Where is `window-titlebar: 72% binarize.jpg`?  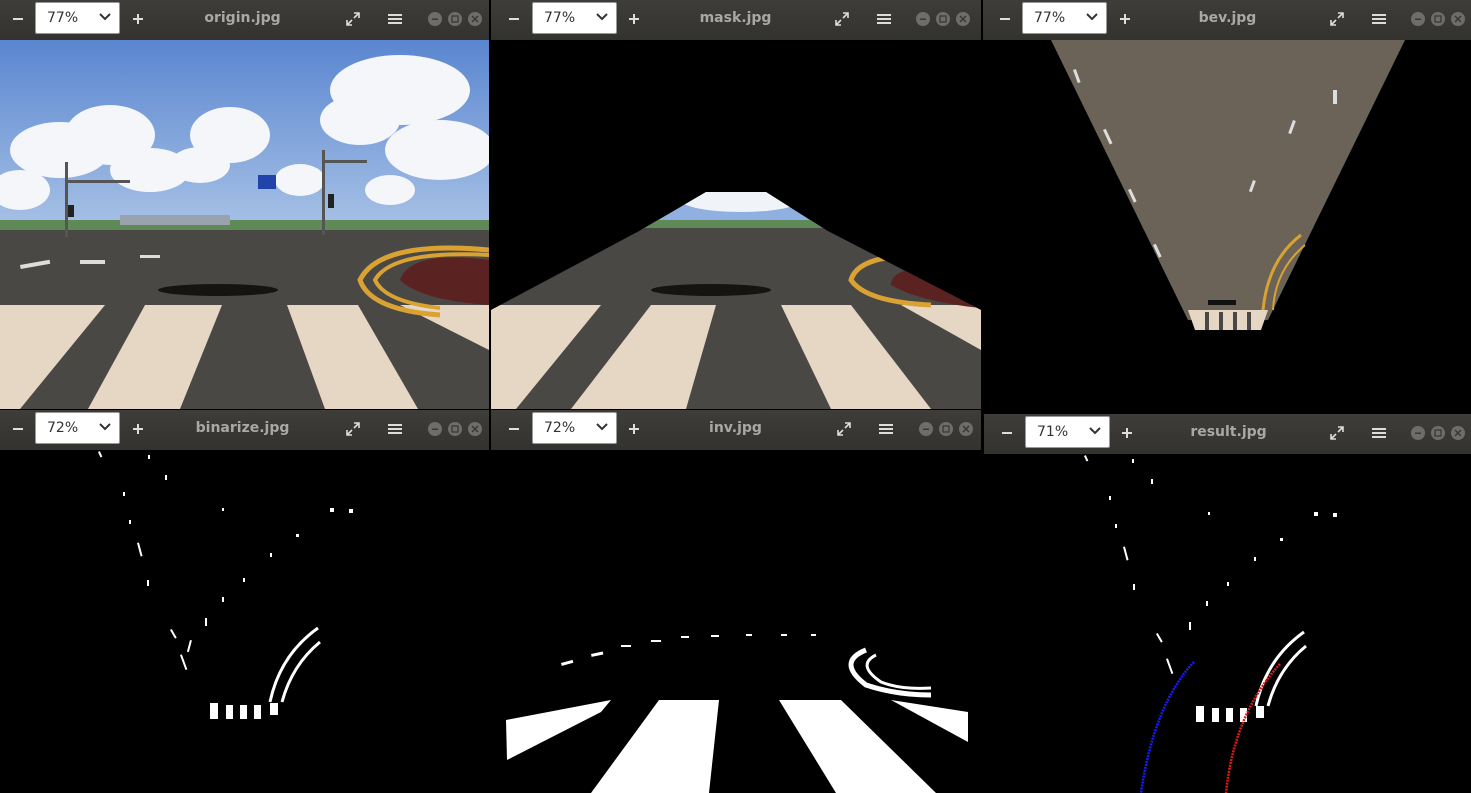 window-titlebar: 72% binarize.jpg is located at coordinates (244, 430).